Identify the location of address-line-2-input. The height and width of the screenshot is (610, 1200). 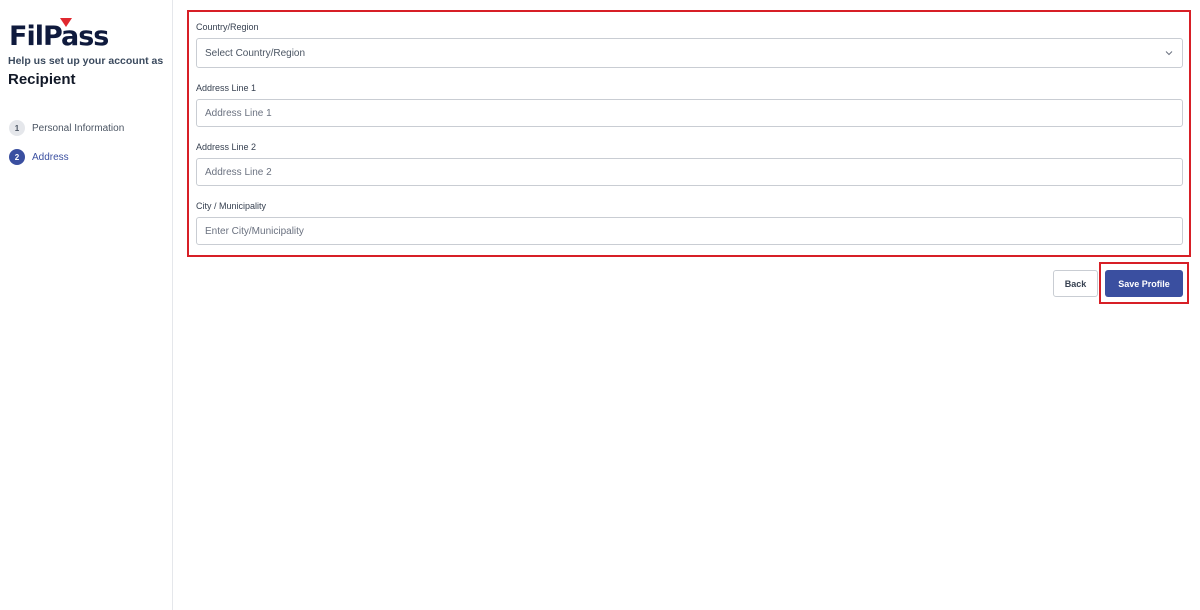
(689, 172).